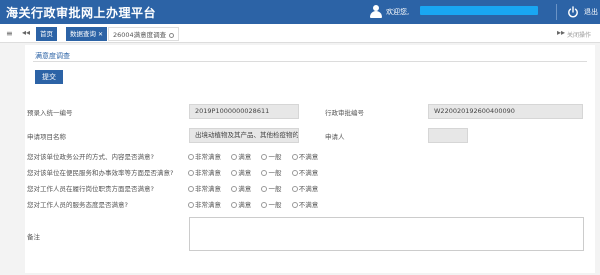  Describe the element at coordinates (50, 113) in the screenshot. I see `entry-no-label: 预录入统一编号` at that location.